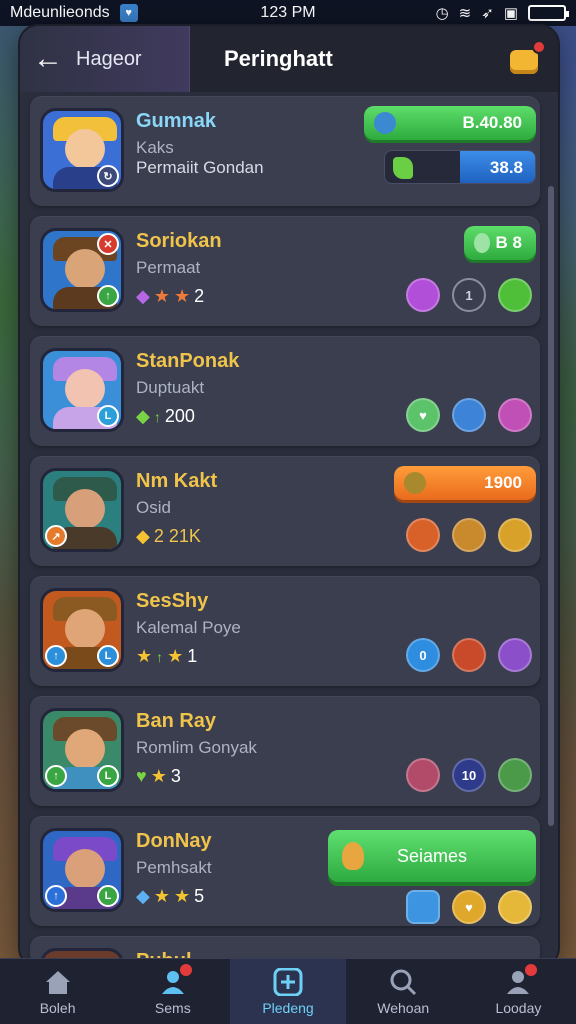  I want to click on page-title: Peringhatt, so click(278, 58).